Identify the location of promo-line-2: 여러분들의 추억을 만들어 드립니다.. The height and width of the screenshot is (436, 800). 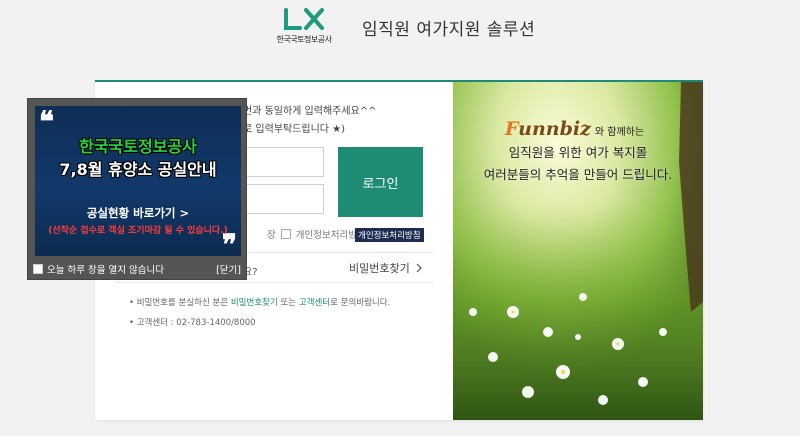
(578, 174).